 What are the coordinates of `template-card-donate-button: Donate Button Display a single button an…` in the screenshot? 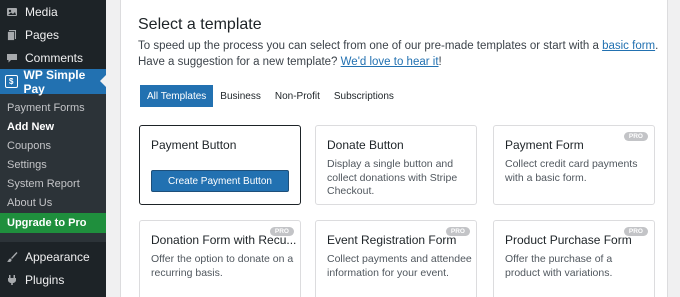 It's located at (396, 165).